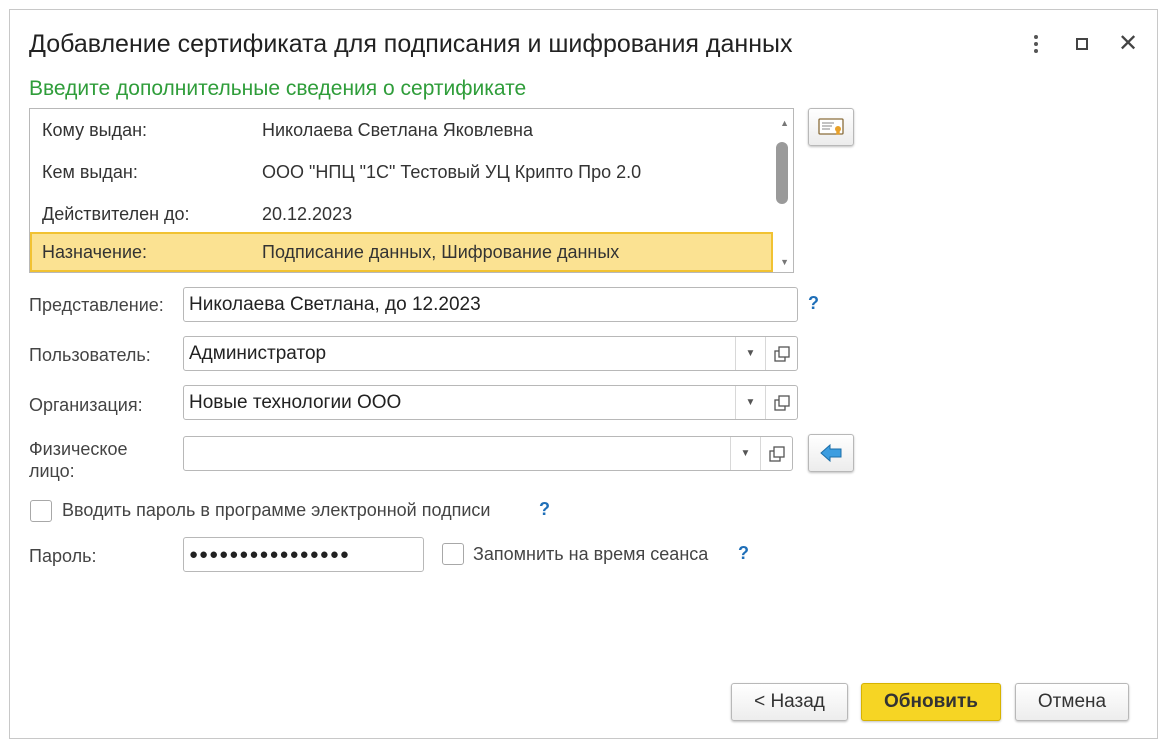 The image size is (1173, 745). What do you see at coordinates (1036, 44) in the screenshot?
I see `more-vertical-icon` at bounding box center [1036, 44].